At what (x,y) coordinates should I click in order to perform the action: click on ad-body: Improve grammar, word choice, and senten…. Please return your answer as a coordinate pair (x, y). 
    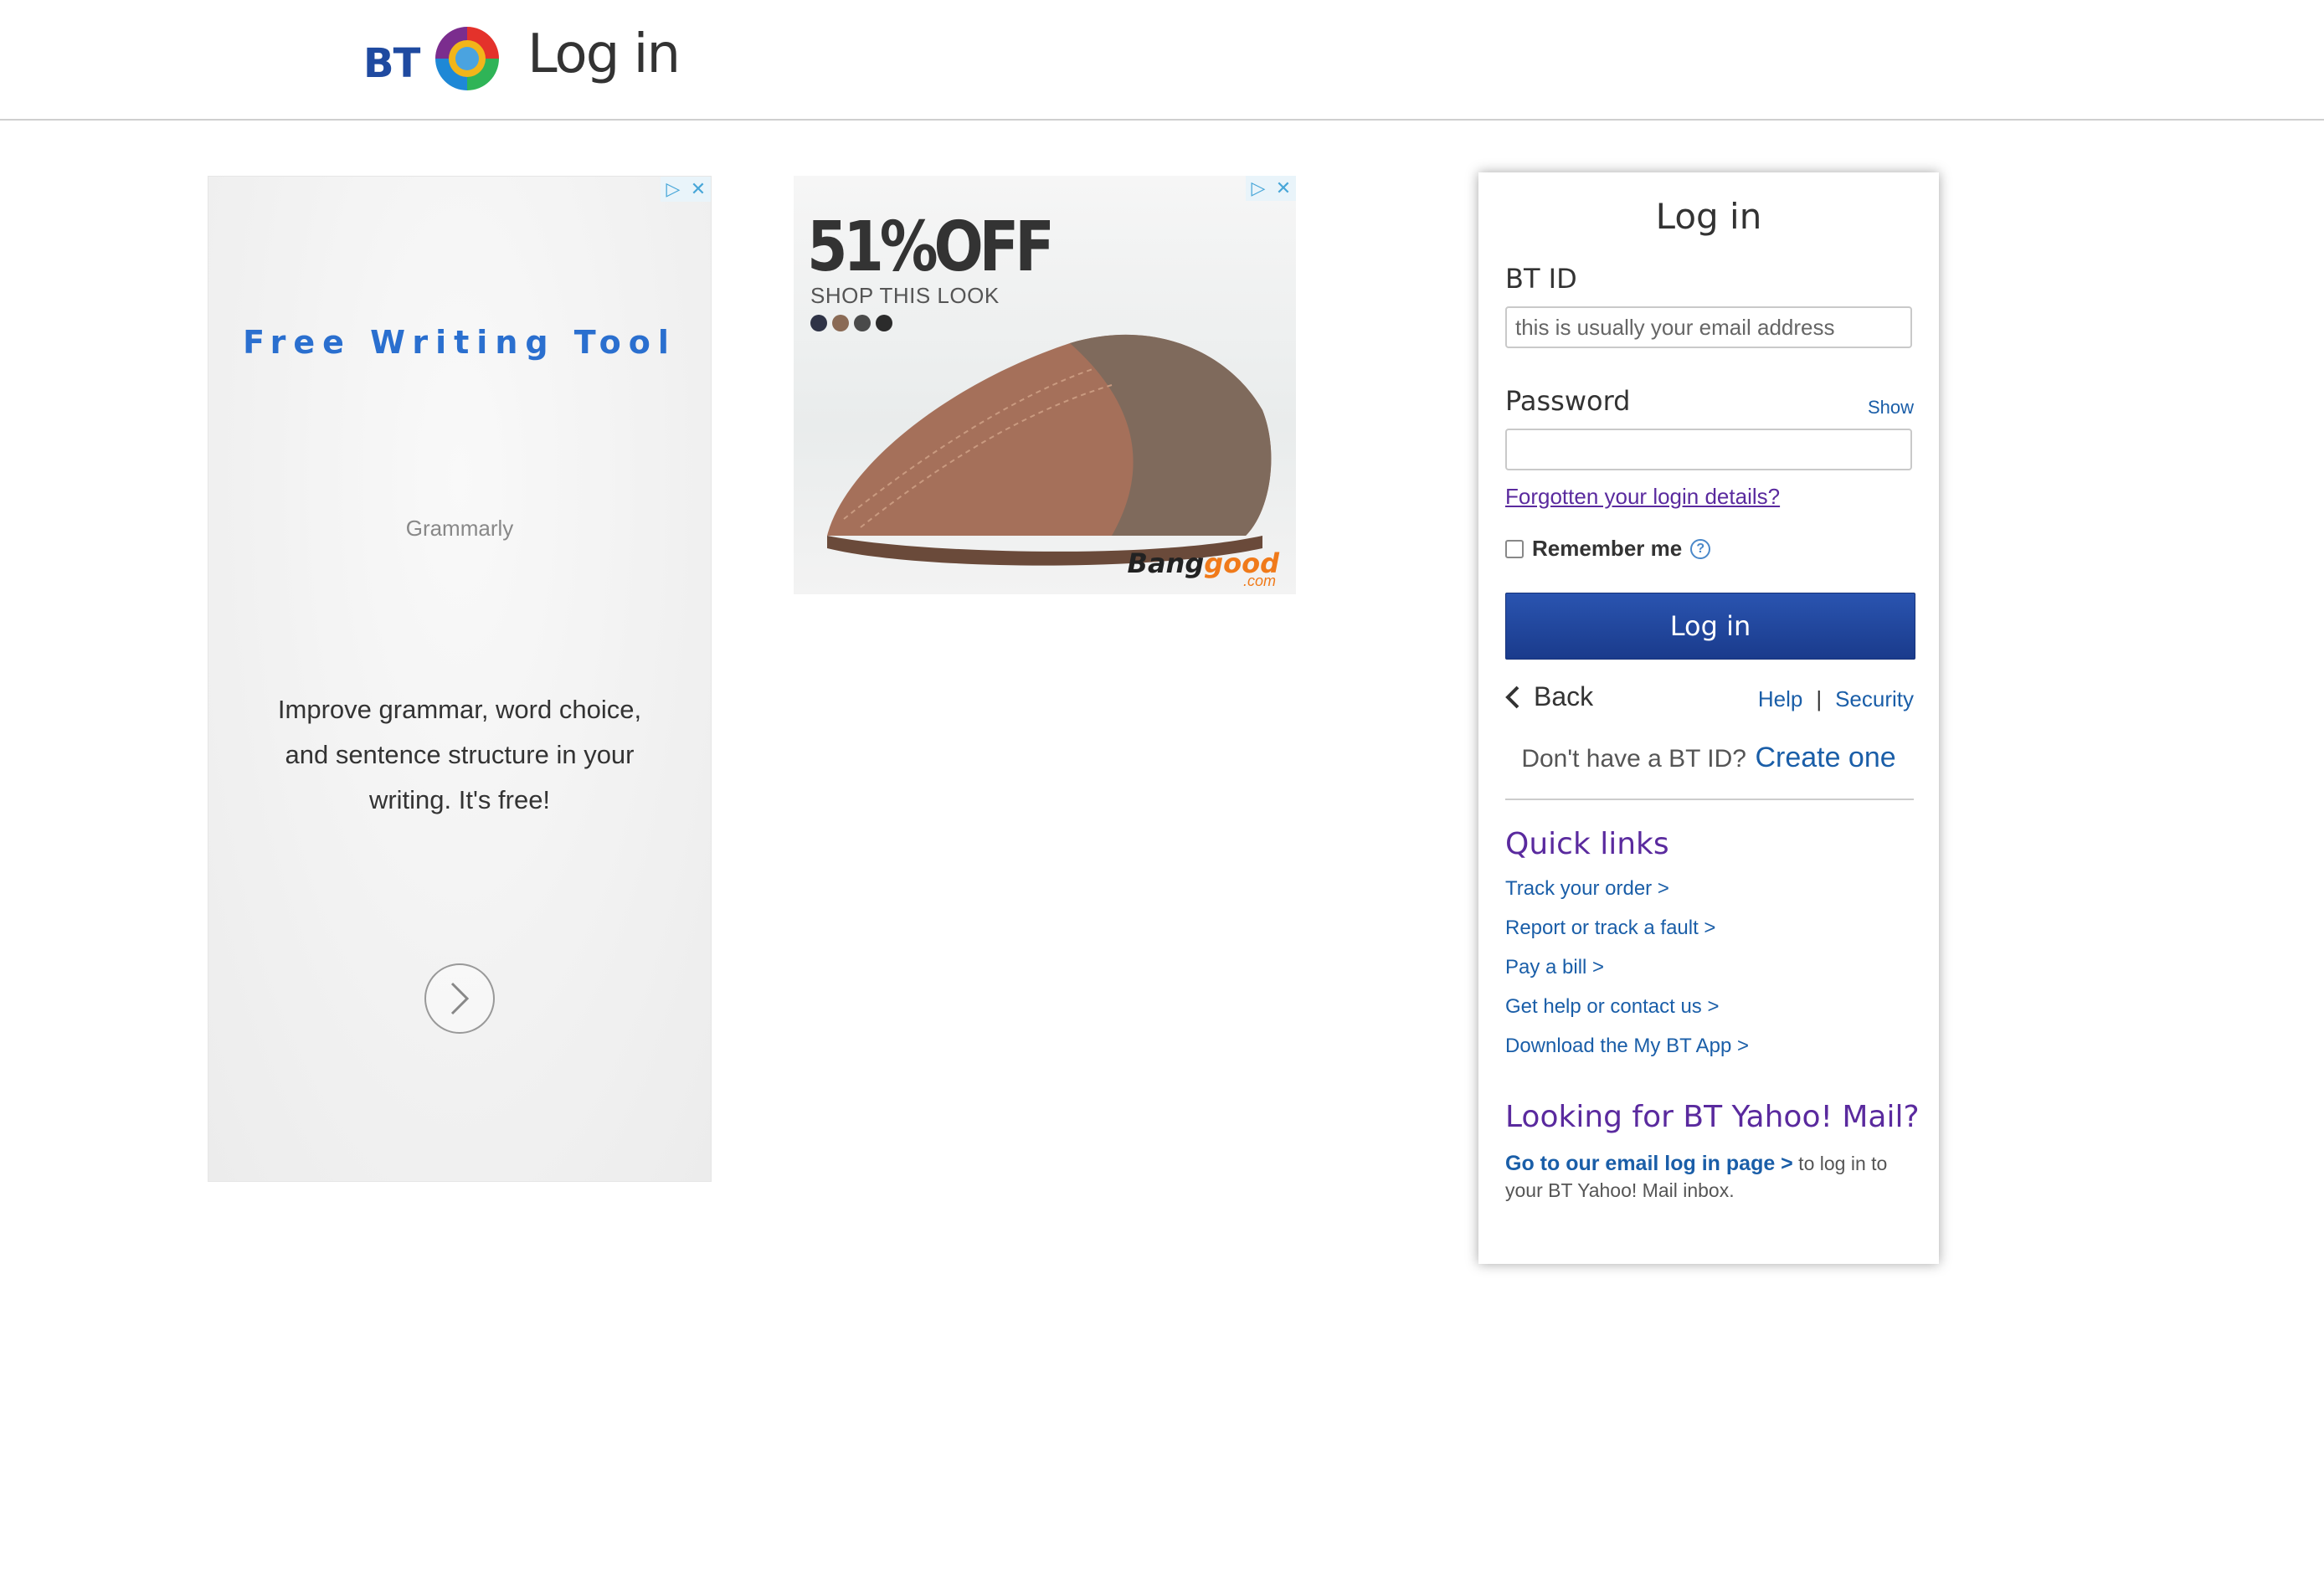
    Looking at the image, I should click on (460, 754).